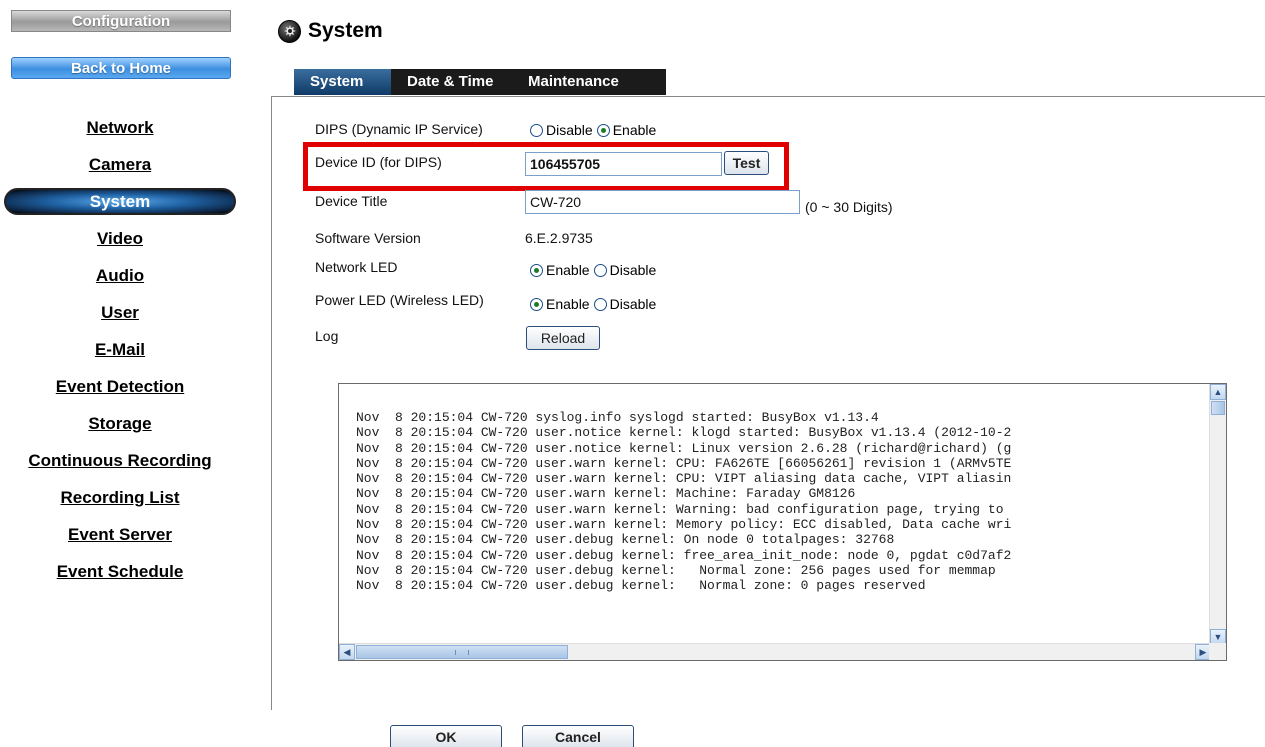  I want to click on sidebar-link-event-schedule: Event Schedule, so click(120, 572).